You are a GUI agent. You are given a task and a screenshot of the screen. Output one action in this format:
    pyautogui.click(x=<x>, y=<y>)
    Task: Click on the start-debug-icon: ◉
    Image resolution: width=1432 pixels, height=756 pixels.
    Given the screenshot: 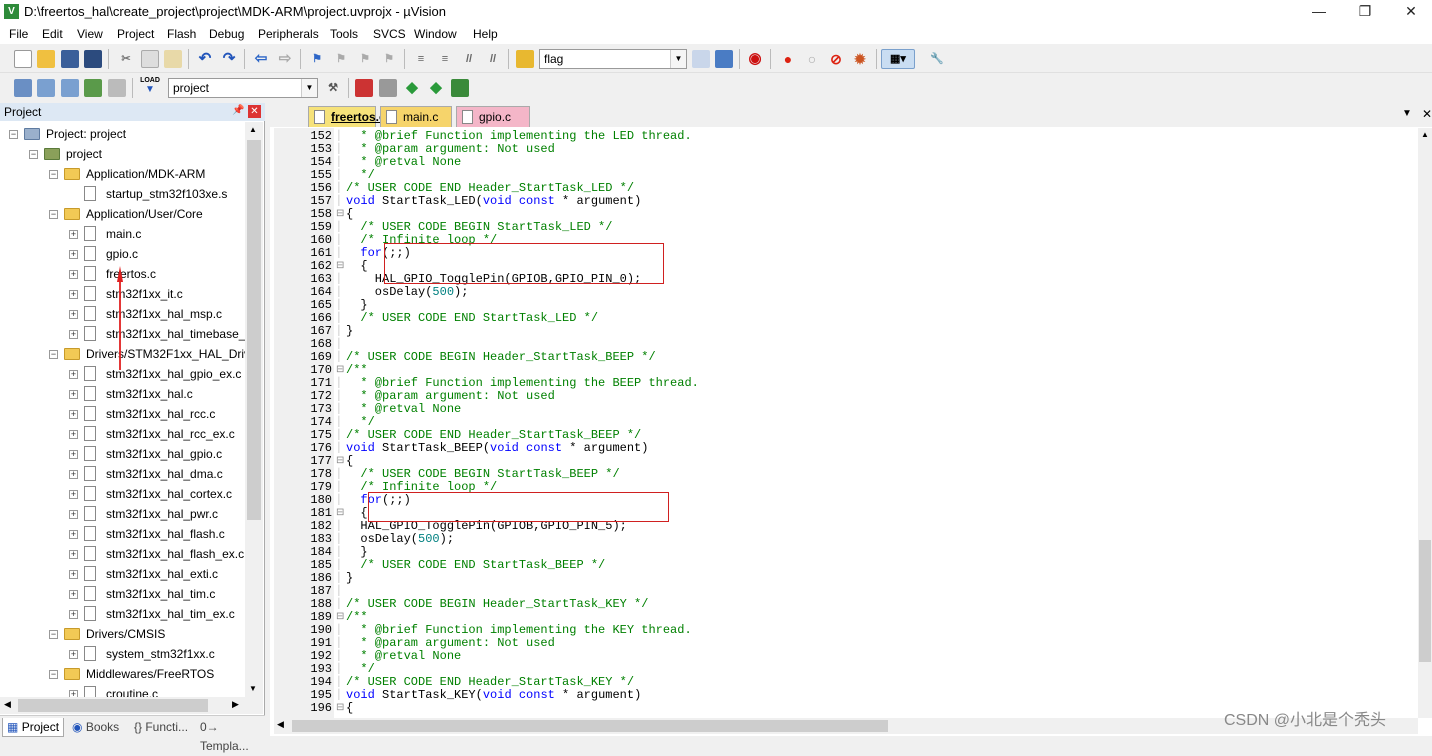 What is the action you would take?
    pyautogui.click(x=755, y=59)
    